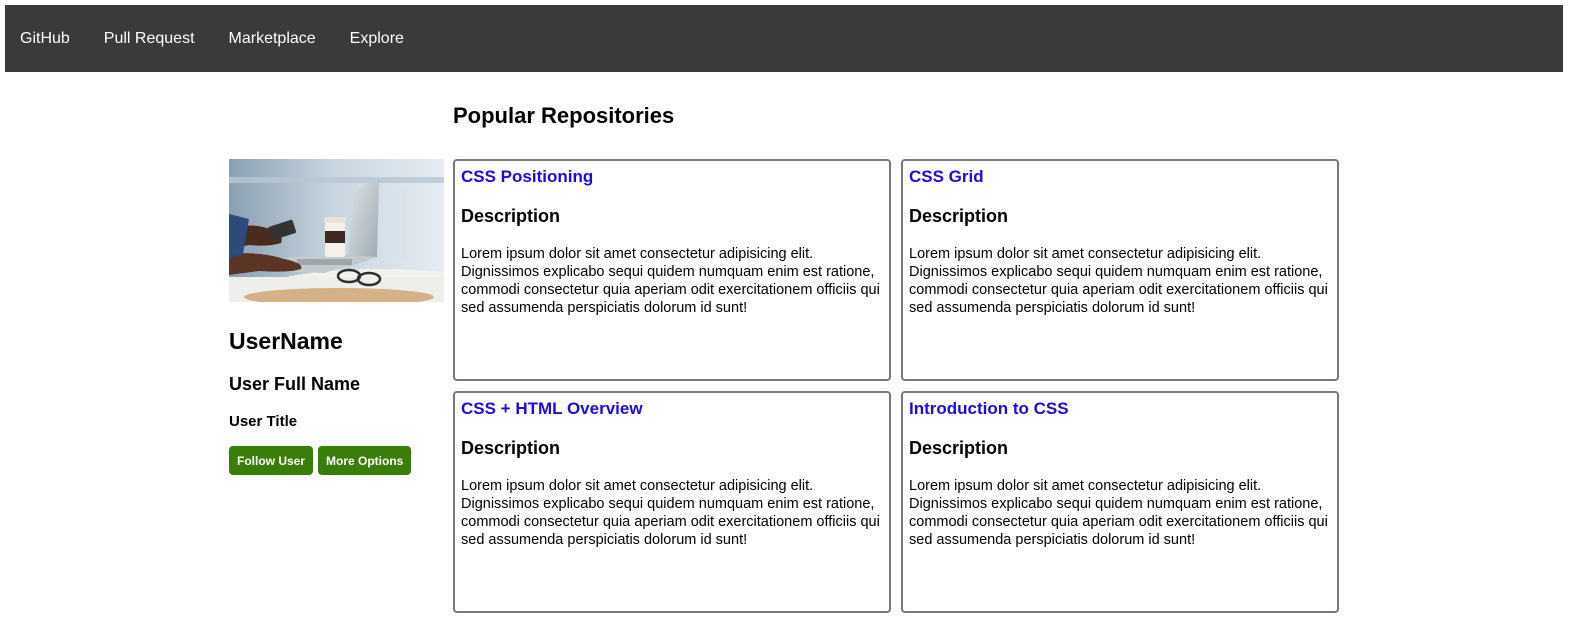 The height and width of the screenshot is (624, 1584). I want to click on profile-actions: Follow User More Options, so click(336, 460).